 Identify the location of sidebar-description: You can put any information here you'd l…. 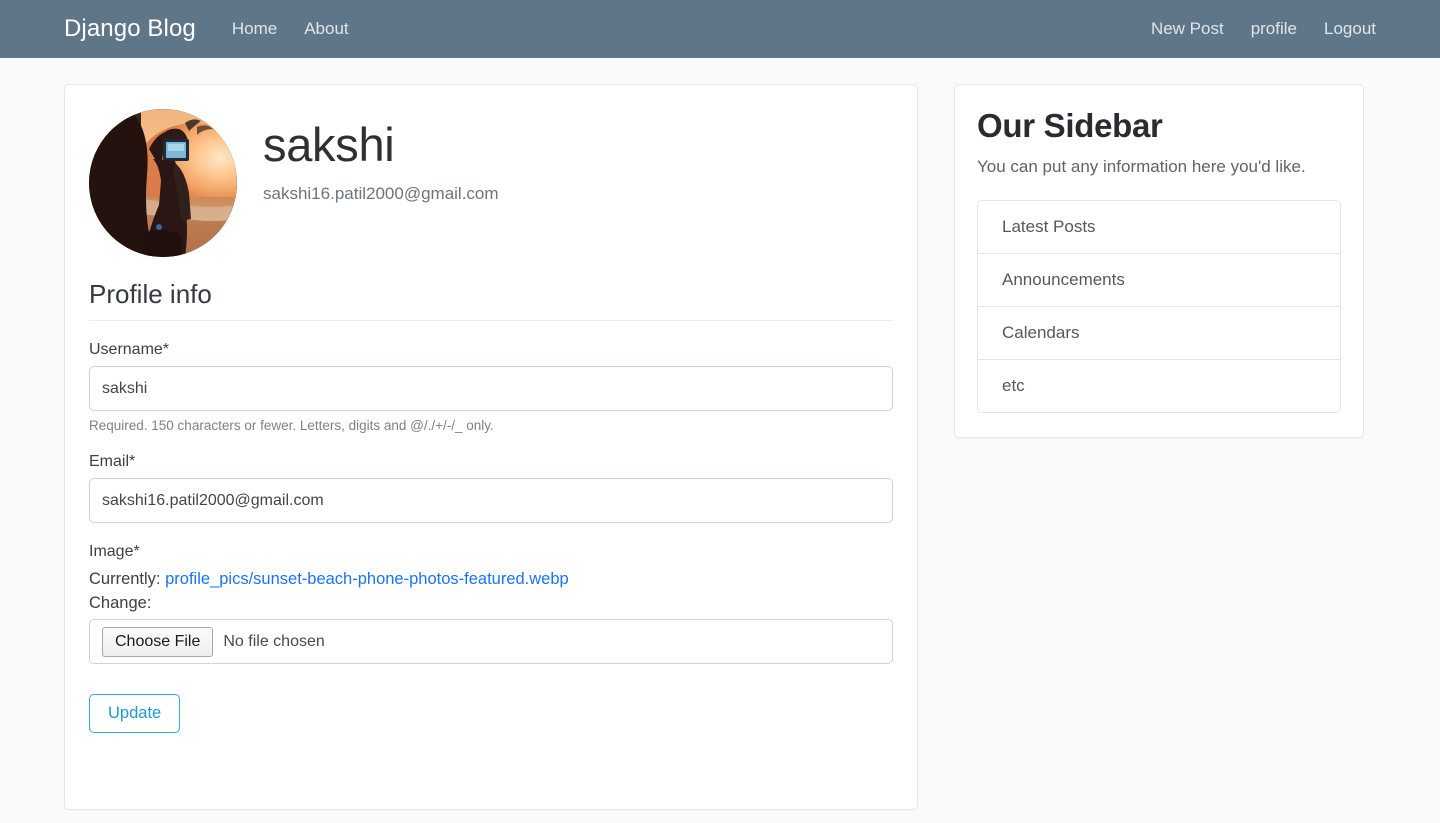
(1141, 166).